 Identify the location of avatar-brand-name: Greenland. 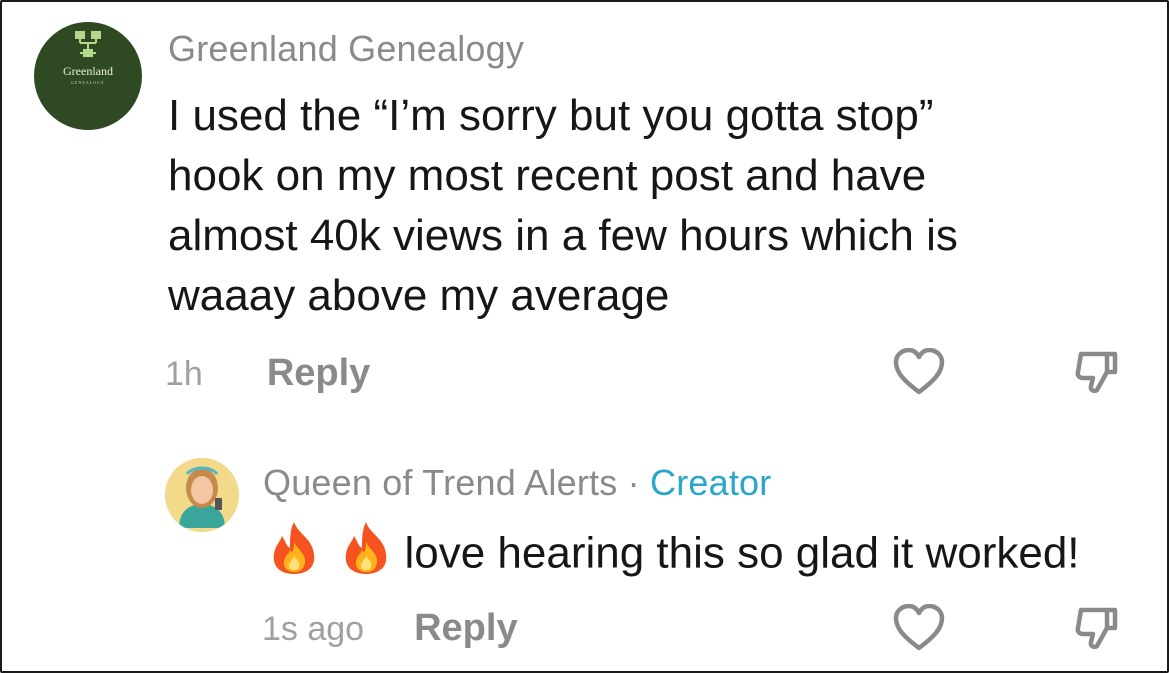
(88, 71).